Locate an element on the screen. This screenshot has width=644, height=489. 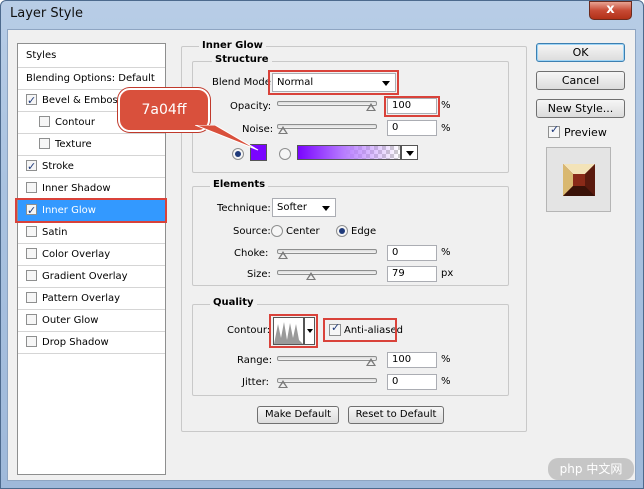
gradient-preview is located at coordinates (349, 152).